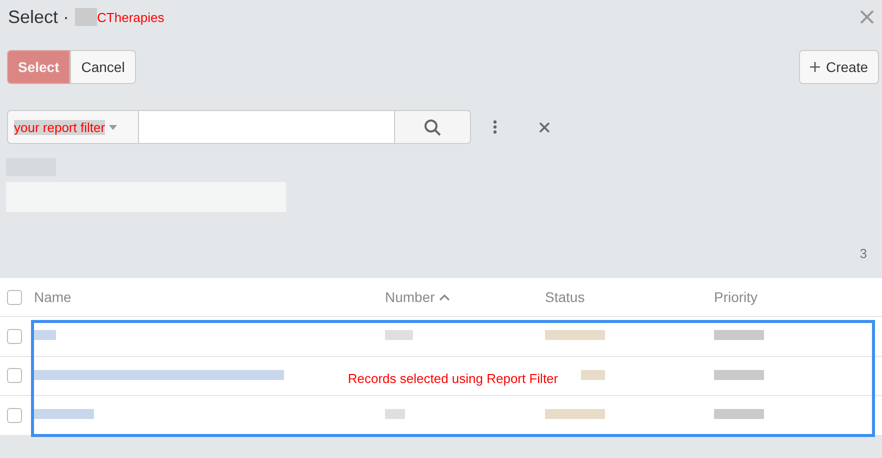  What do you see at coordinates (73, 127) in the screenshot?
I see `filter-dropdown: your report filter` at bounding box center [73, 127].